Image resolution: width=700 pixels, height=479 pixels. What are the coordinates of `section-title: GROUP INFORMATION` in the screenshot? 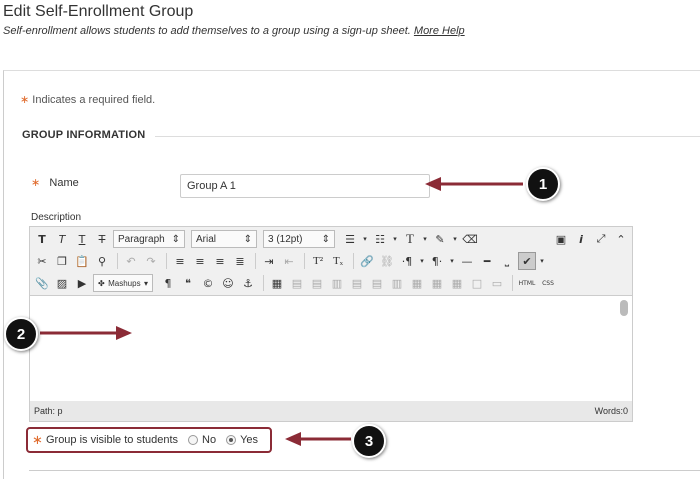 It's located at (84, 135).